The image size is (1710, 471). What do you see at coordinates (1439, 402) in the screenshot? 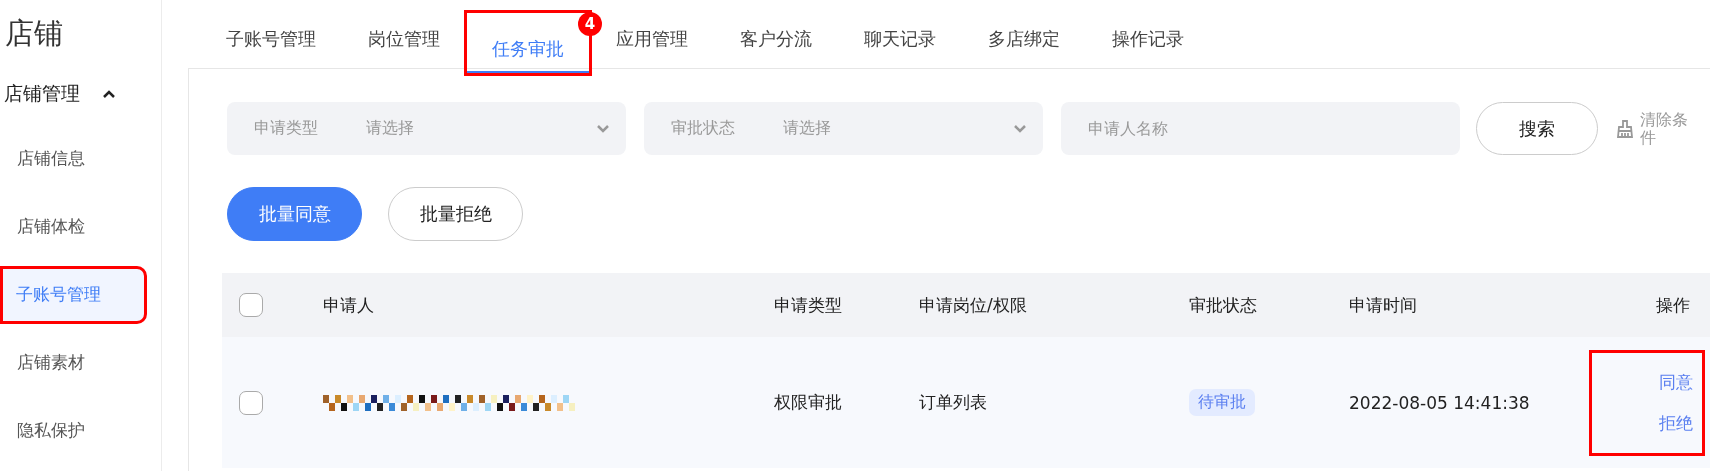
I see `table-cell: 2022-08-05 14:41:38` at bounding box center [1439, 402].